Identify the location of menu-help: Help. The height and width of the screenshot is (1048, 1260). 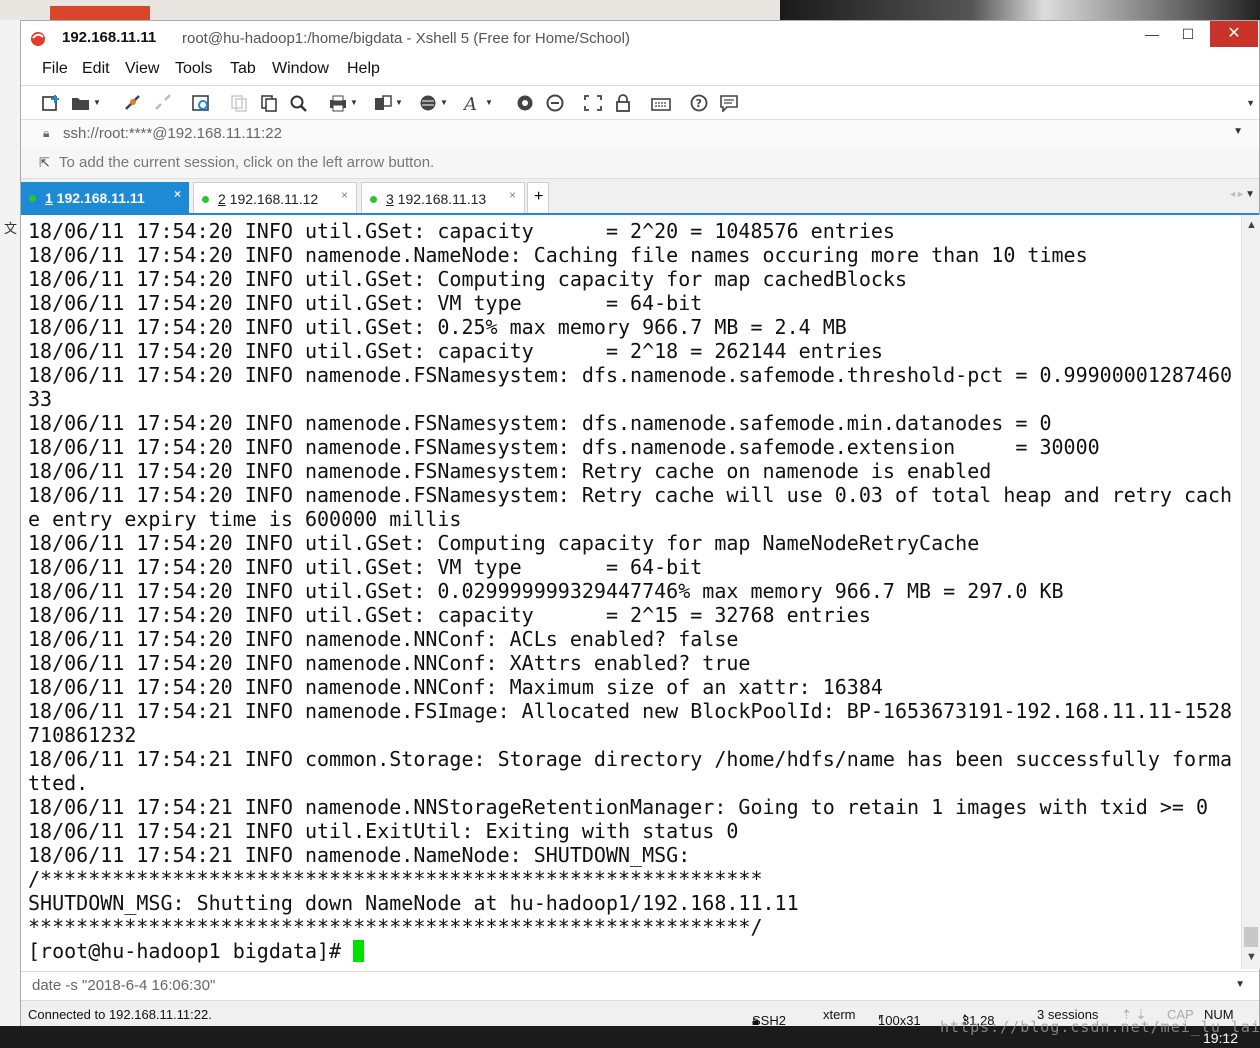
(363, 69).